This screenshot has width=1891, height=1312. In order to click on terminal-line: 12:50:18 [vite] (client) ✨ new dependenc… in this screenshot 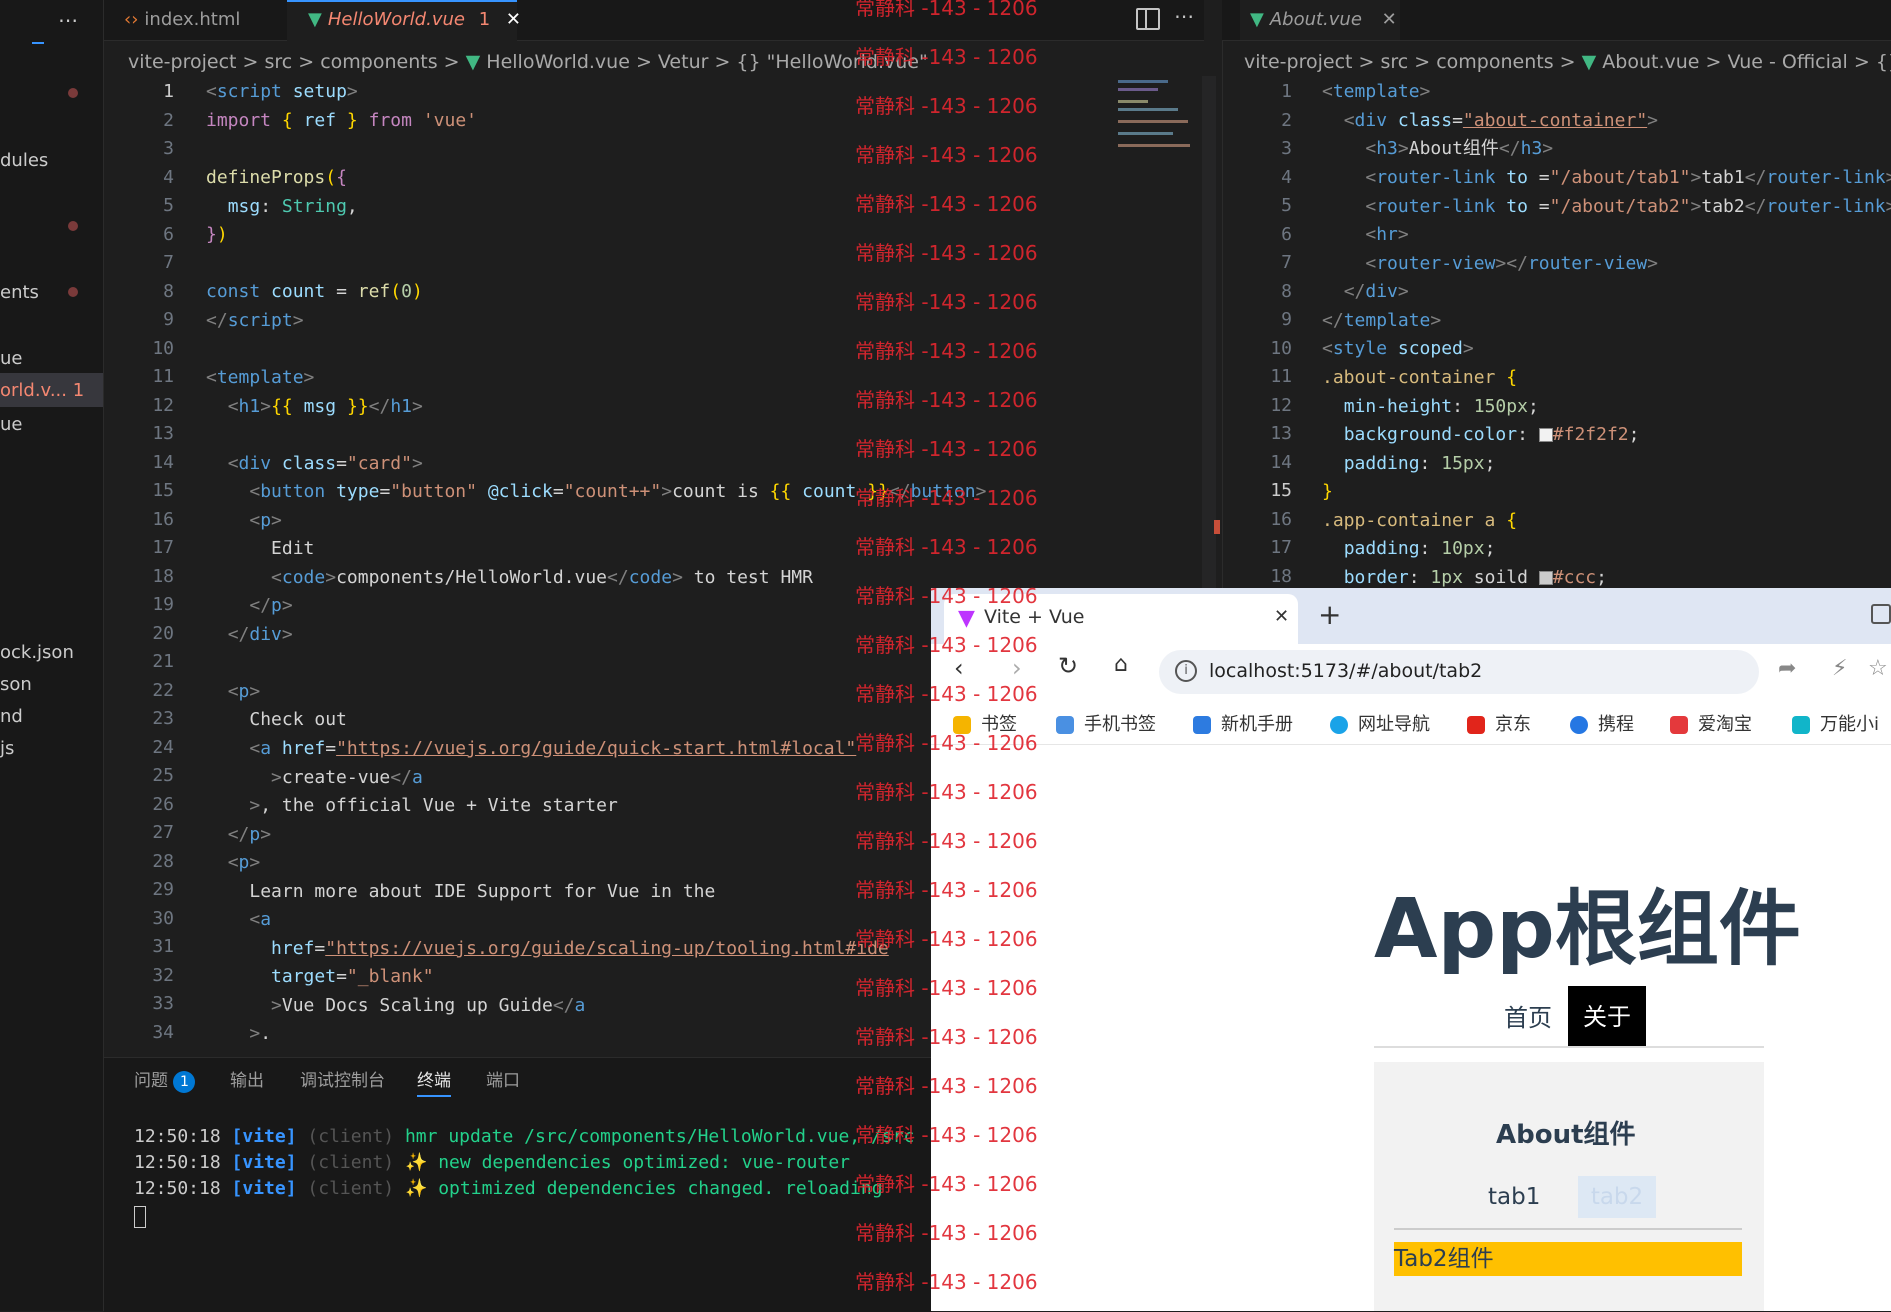, I will do `click(492, 1162)`.